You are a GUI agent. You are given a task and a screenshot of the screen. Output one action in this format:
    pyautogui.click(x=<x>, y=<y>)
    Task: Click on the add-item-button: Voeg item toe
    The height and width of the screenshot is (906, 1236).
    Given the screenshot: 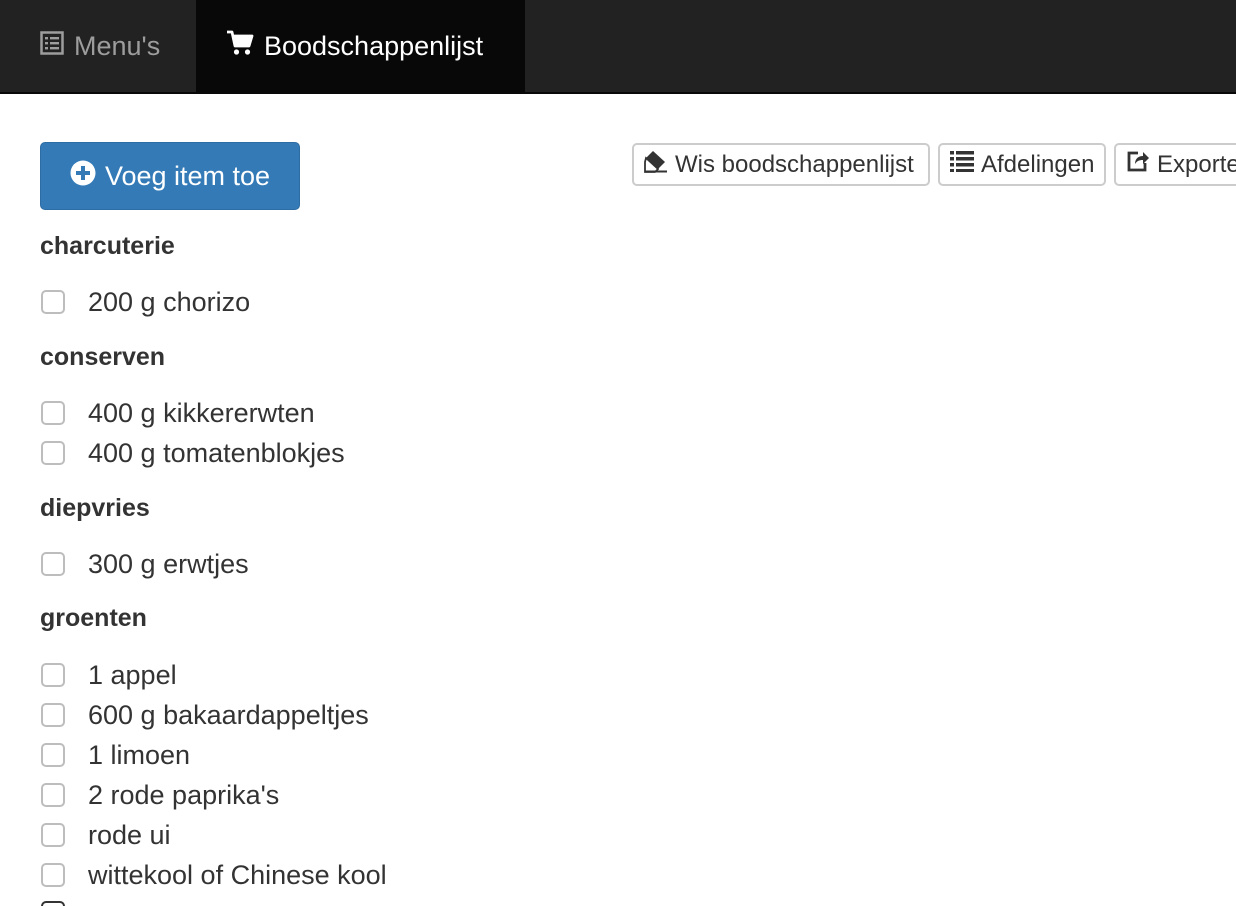 What is the action you would take?
    pyautogui.click(x=170, y=176)
    